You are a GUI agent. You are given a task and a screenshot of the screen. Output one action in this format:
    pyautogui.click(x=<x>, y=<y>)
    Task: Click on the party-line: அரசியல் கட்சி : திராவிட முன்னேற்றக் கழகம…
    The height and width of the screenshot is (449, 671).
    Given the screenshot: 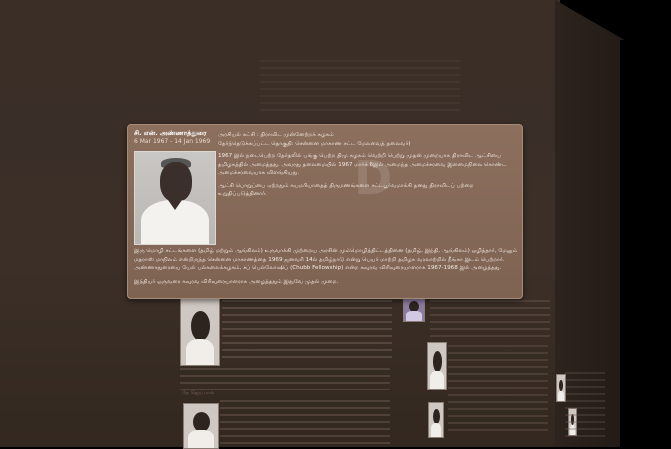 What is the action you would take?
    pyautogui.click(x=276, y=135)
    